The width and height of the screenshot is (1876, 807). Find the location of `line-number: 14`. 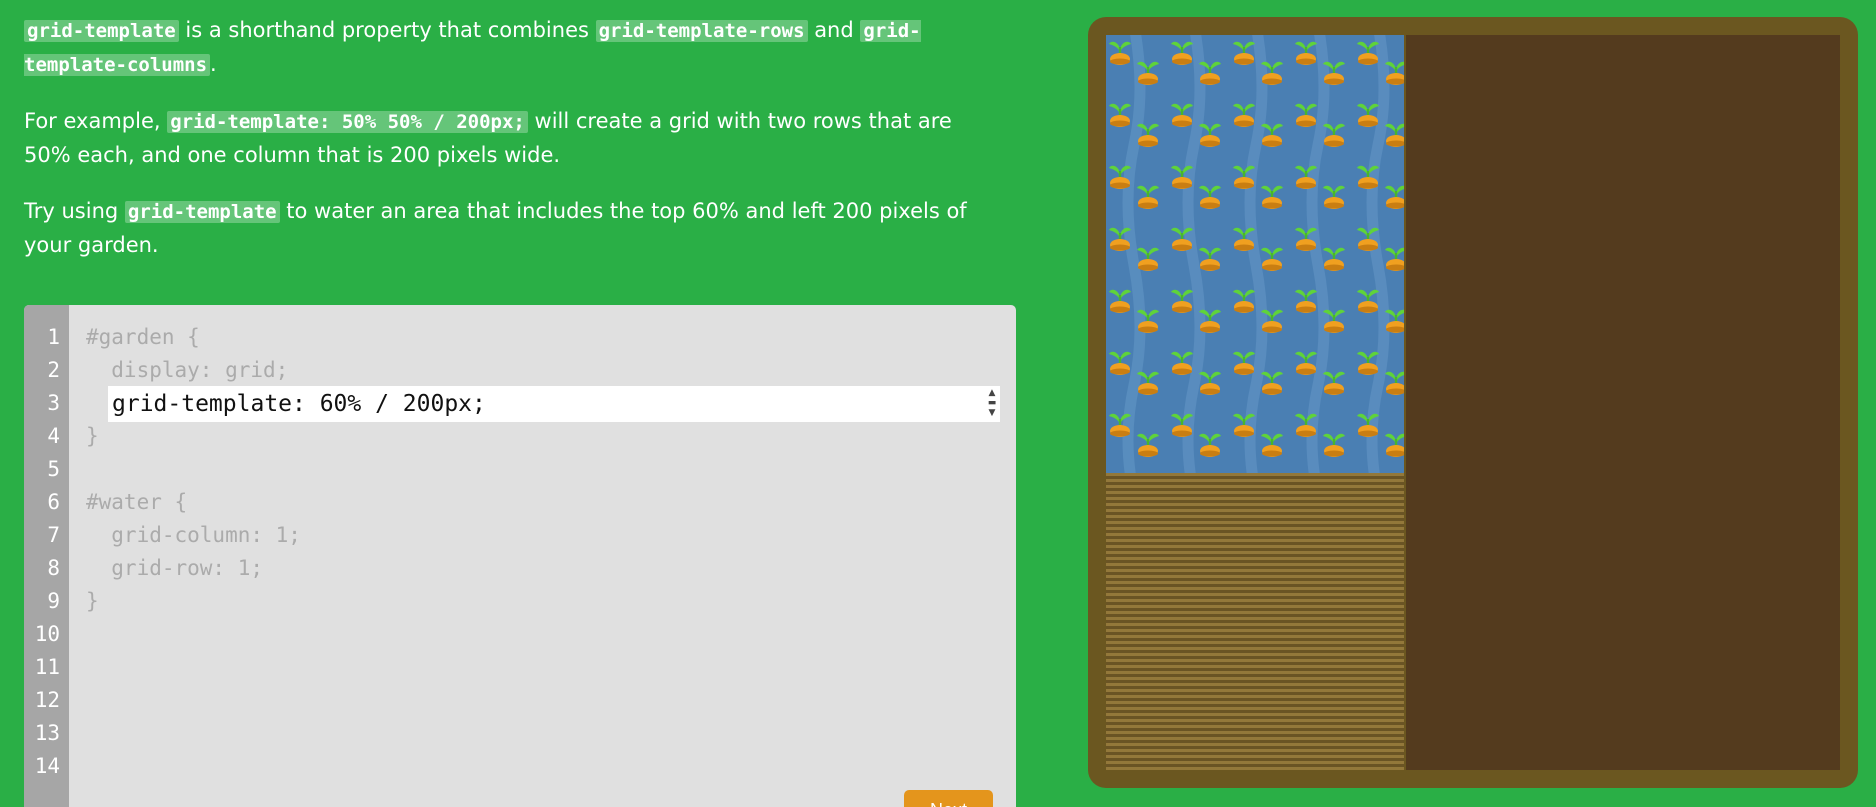

line-number: 14 is located at coordinates (47, 766).